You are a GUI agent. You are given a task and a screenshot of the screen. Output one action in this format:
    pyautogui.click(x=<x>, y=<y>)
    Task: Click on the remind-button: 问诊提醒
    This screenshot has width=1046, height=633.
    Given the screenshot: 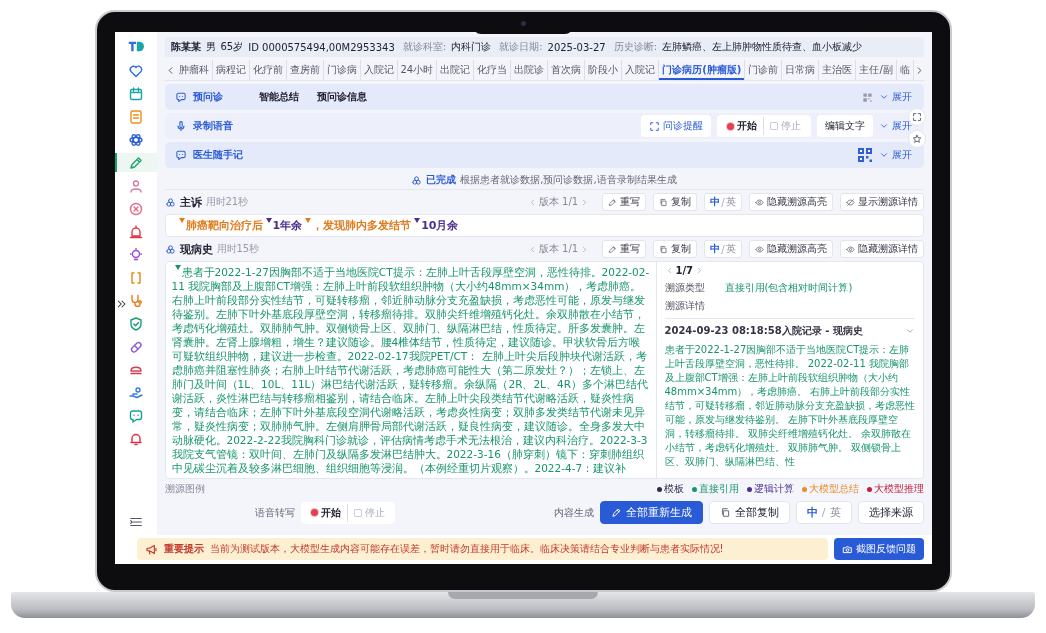 What is the action you would take?
    pyautogui.click(x=675, y=126)
    